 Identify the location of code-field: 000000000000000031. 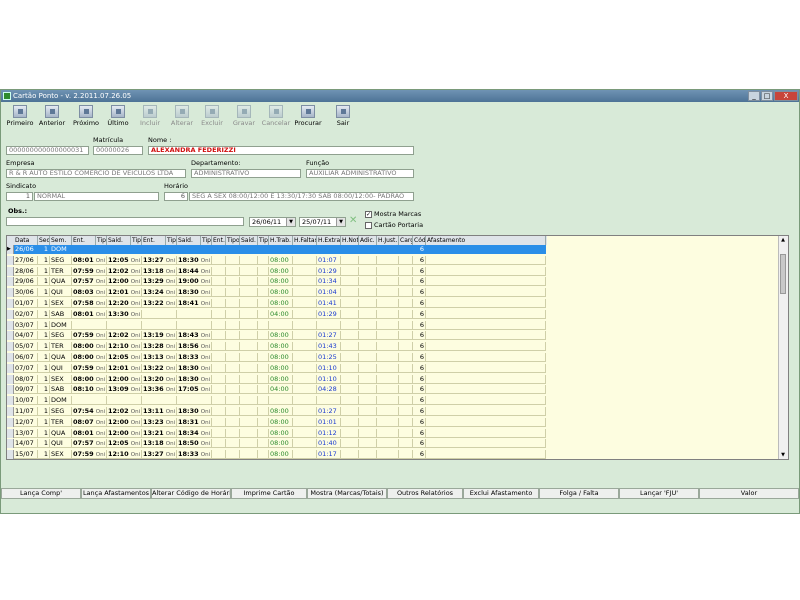
(47, 150).